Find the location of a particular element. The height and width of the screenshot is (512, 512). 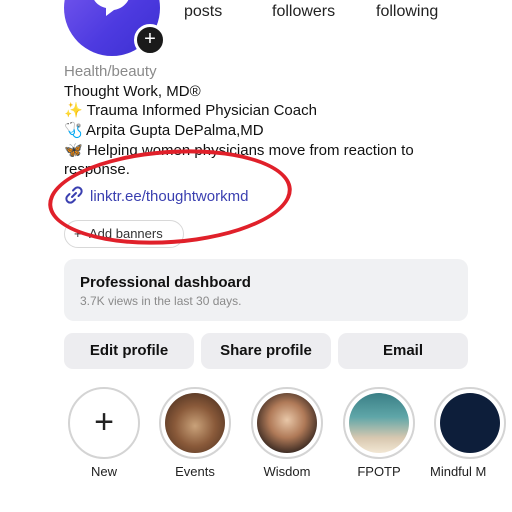

highlight-mindful is located at coordinates (470, 423).